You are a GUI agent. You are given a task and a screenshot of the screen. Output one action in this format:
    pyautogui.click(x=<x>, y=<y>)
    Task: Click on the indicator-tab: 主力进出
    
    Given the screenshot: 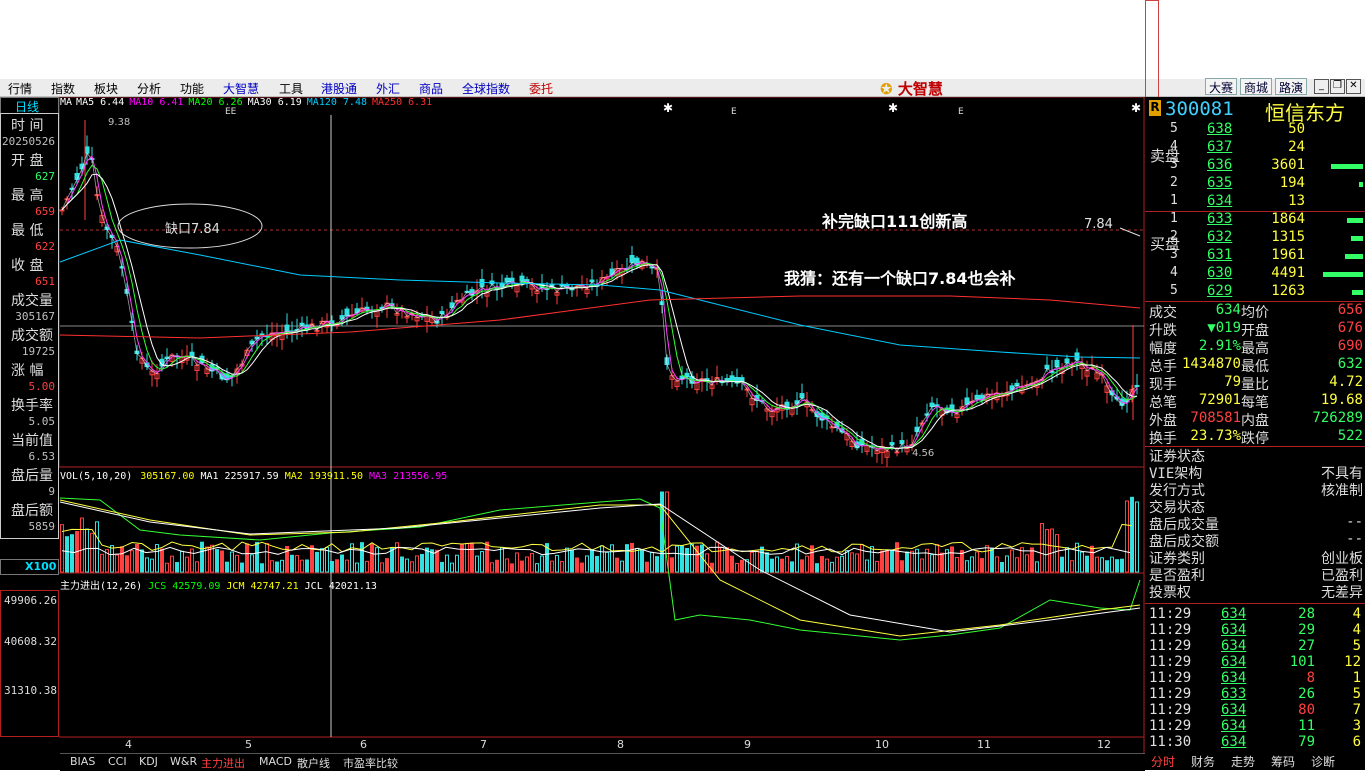 What is the action you would take?
    pyautogui.click(x=223, y=763)
    